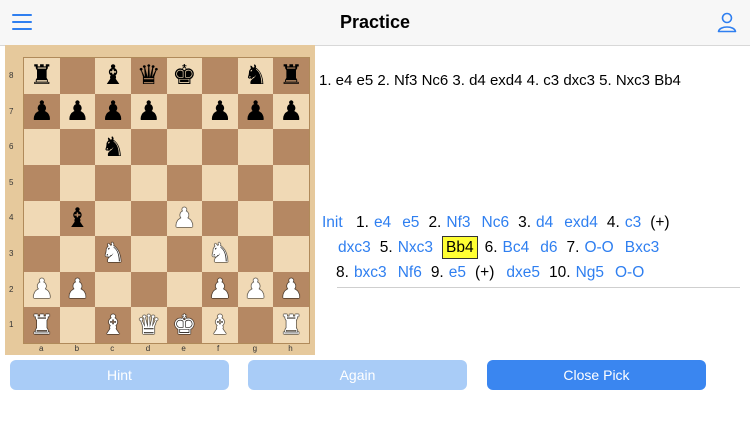 The height and width of the screenshot is (422, 750). Describe the element at coordinates (113, 254) in the screenshot. I see `square-c3: ♞` at that location.